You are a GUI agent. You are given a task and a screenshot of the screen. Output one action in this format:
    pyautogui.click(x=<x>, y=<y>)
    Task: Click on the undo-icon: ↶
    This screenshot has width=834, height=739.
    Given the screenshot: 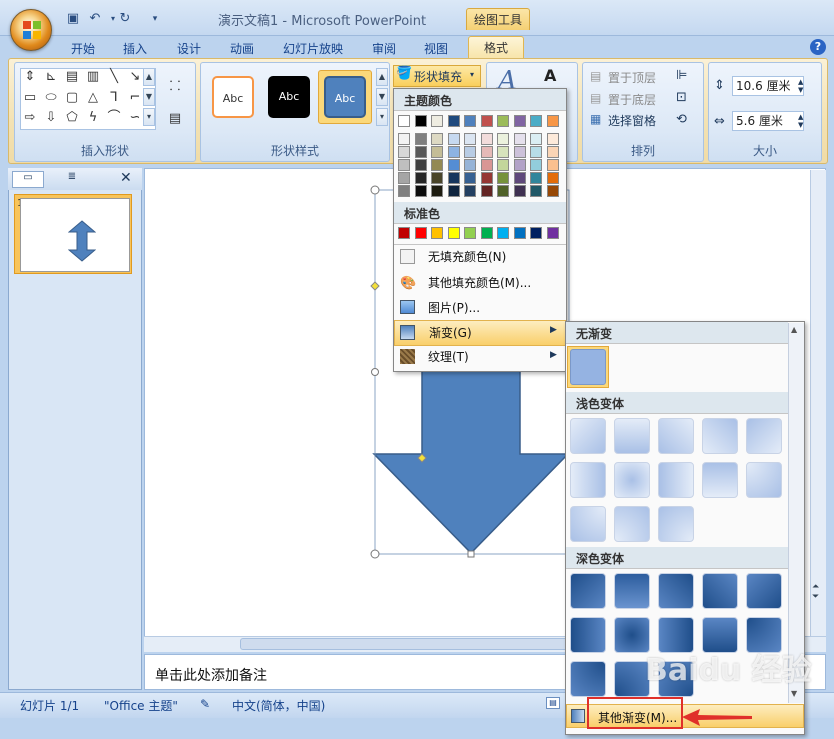 What is the action you would take?
    pyautogui.click(x=95, y=19)
    